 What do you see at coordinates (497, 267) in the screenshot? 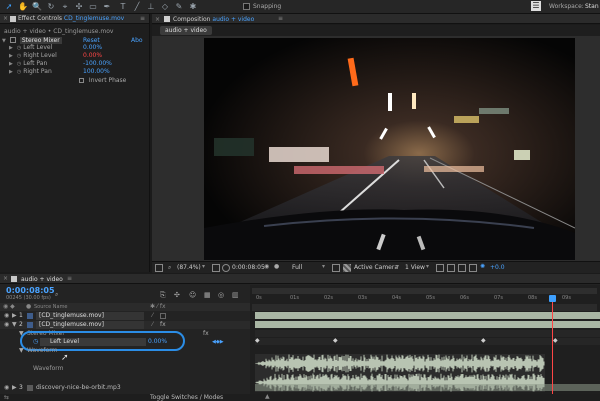
I see `exposure-value: +0.0` at bounding box center [497, 267].